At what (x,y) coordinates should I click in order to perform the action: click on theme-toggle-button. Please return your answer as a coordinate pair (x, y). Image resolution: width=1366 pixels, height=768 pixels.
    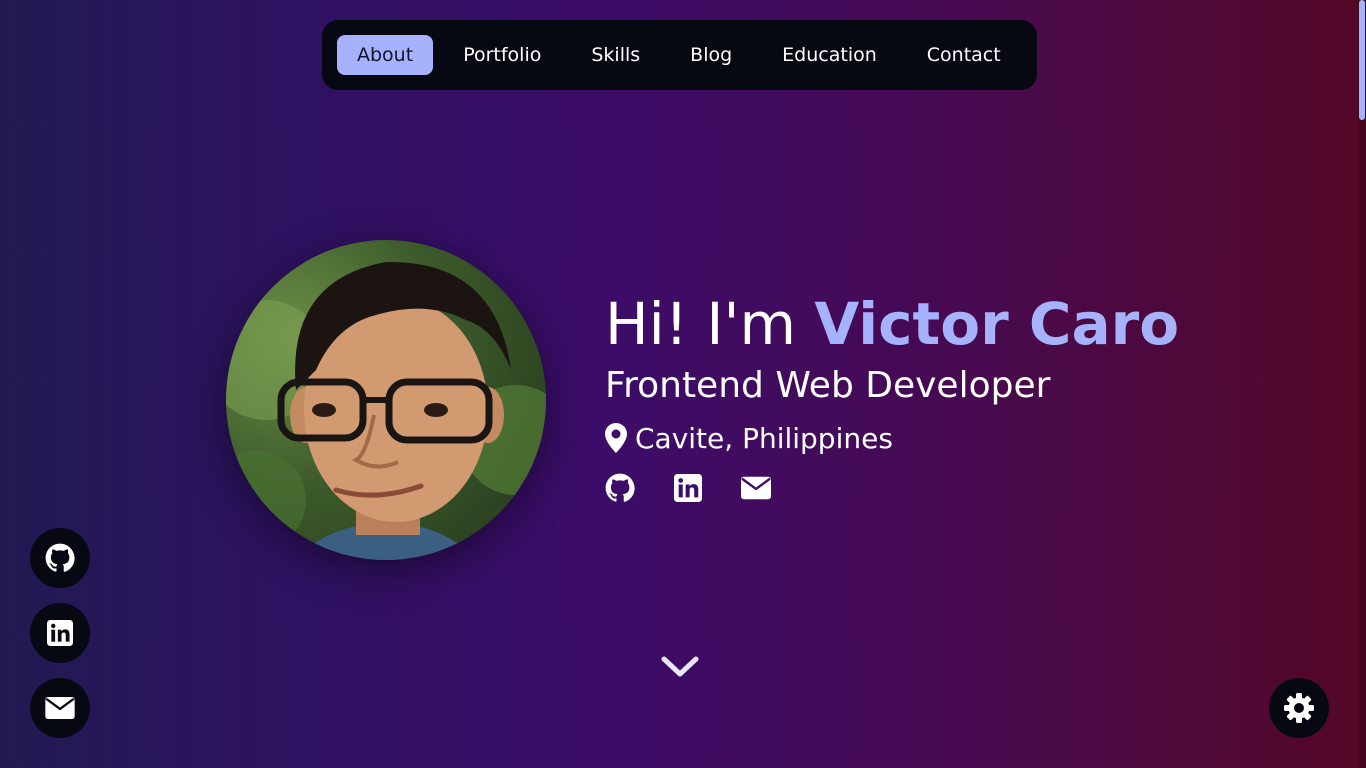
    Looking at the image, I should click on (1299, 708).